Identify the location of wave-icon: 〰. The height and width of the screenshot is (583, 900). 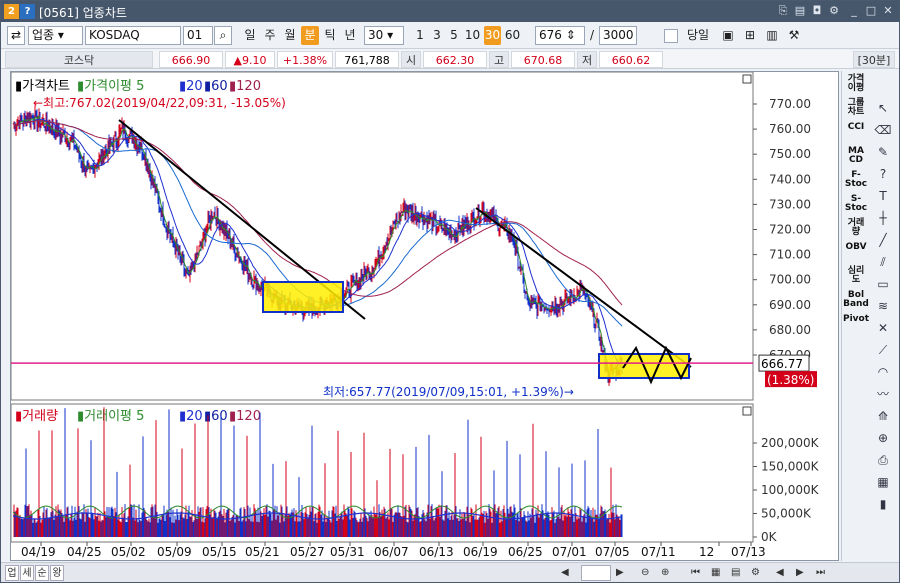
(883, 394).